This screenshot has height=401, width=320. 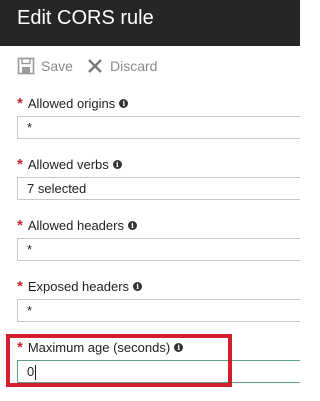 I want to click on exposed-headers-input: *, so click(x=158, y=310).